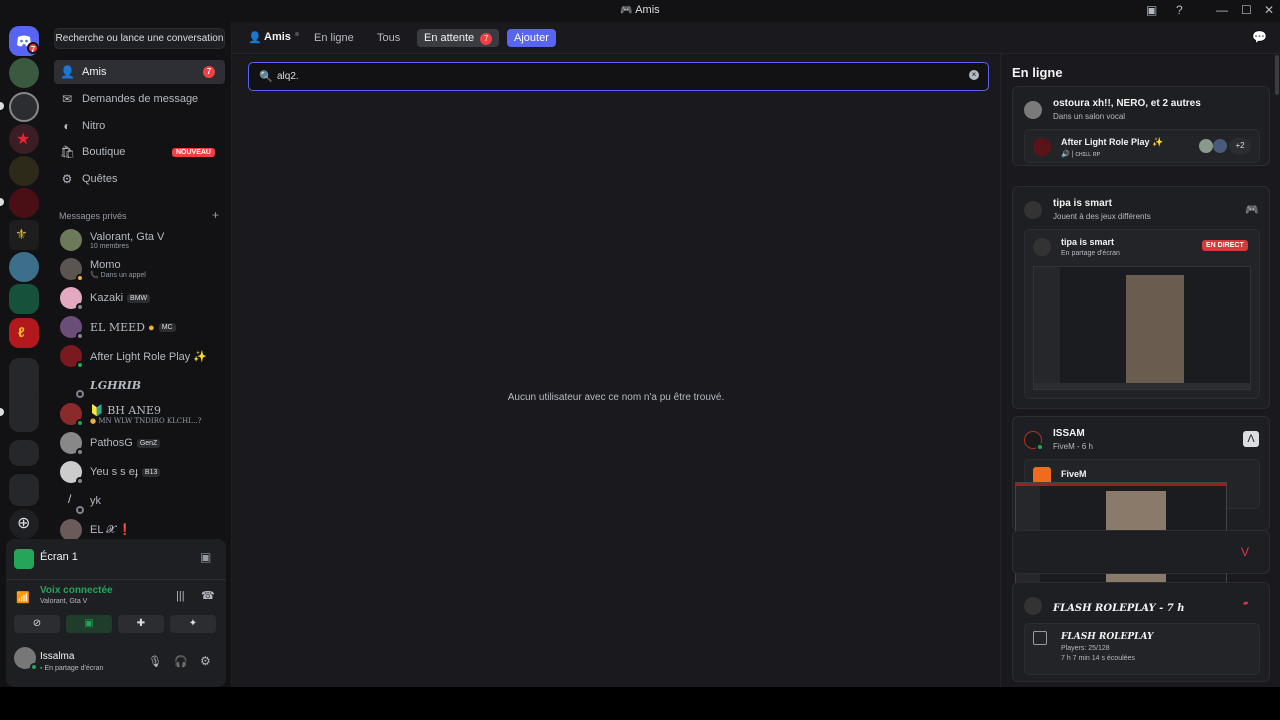 The width and height of the screenshot is (1280, 720). Describe the element at coordinates (180, 596) in the screenshot. I see `noise-suppression-icon: |||` at that location.